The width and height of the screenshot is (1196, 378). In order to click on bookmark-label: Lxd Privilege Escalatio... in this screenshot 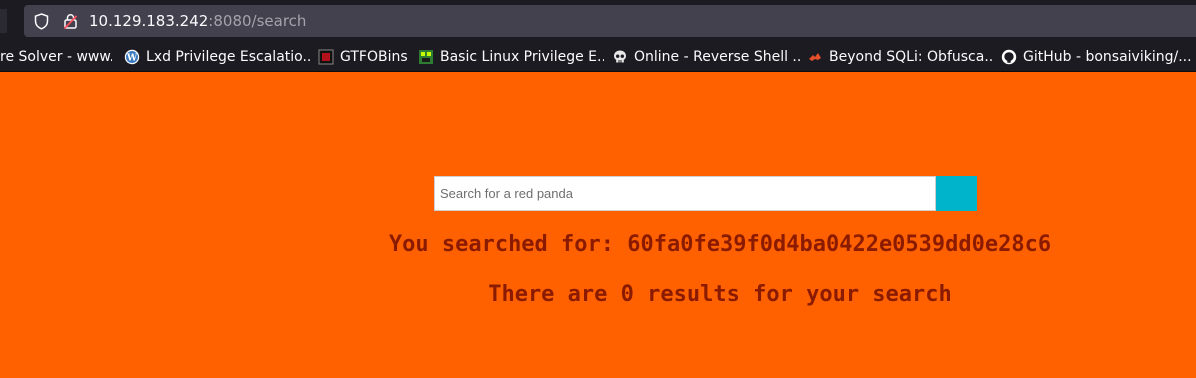, I will do `click(229, 57)`.